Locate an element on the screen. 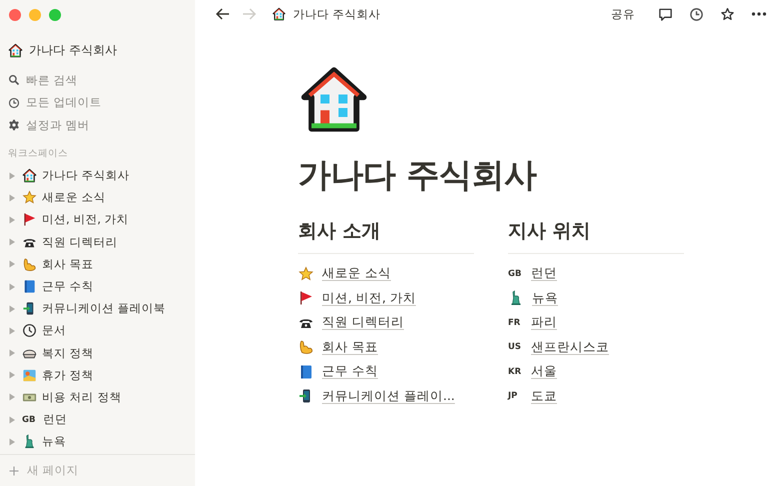 This screenshot has width=780, height=486. page-link: 도쿄 is located at coordinates (544, 396).